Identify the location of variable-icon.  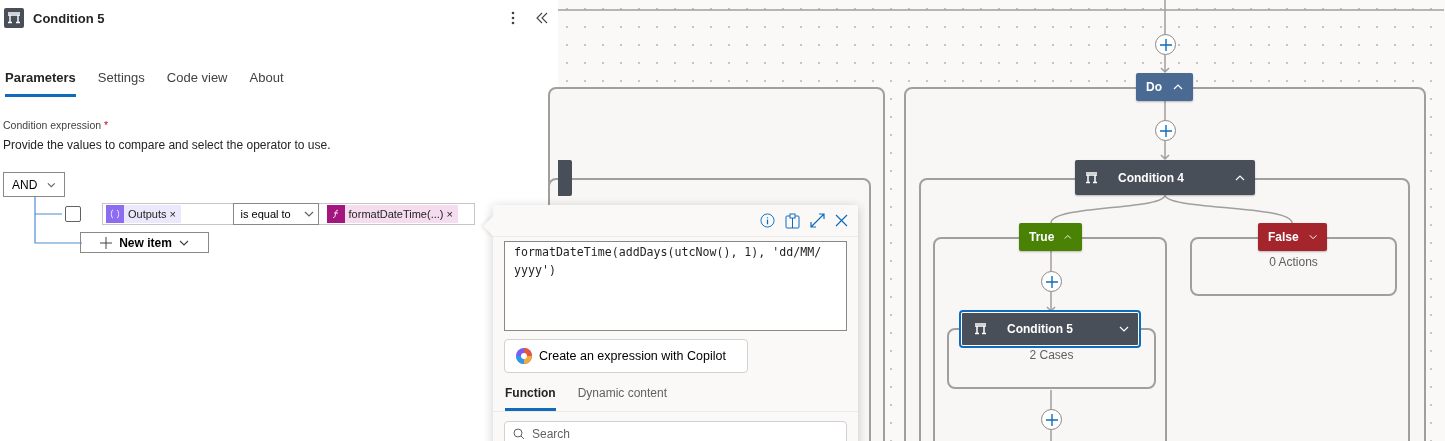
(115, 214).